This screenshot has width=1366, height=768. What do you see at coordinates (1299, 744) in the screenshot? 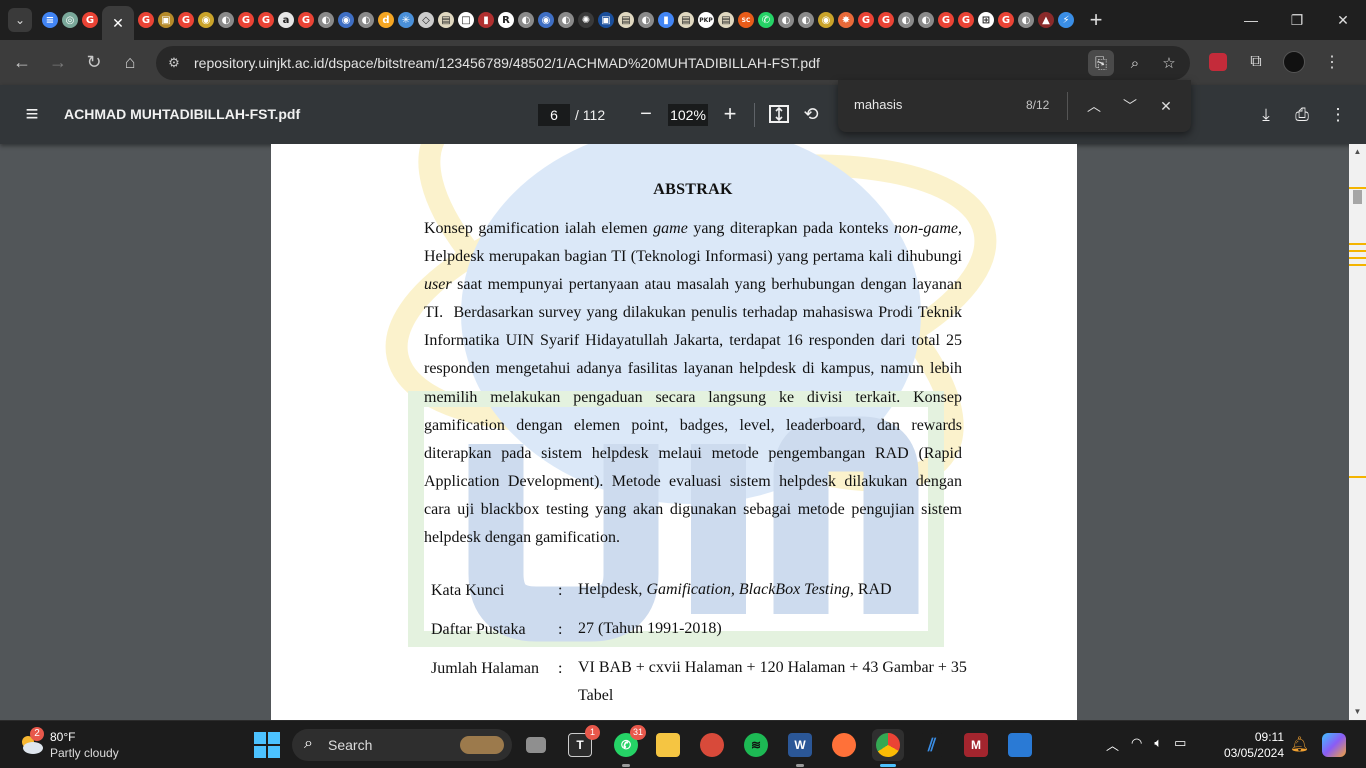
I see `notification-bell-icon: 🔔︎` at bounding box center [1299, 744].